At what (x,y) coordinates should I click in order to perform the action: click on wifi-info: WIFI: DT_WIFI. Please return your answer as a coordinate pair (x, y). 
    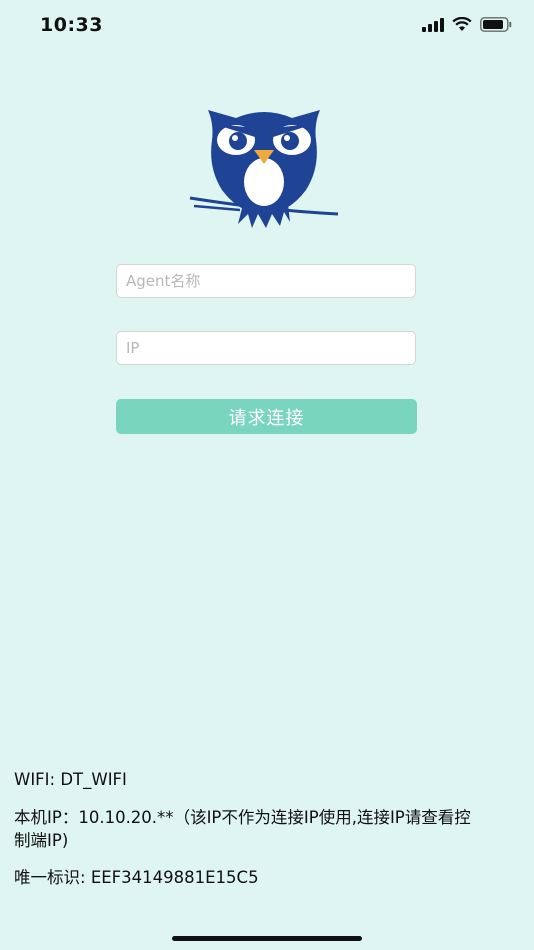
    Looking at the image, I should click on (70, 779).